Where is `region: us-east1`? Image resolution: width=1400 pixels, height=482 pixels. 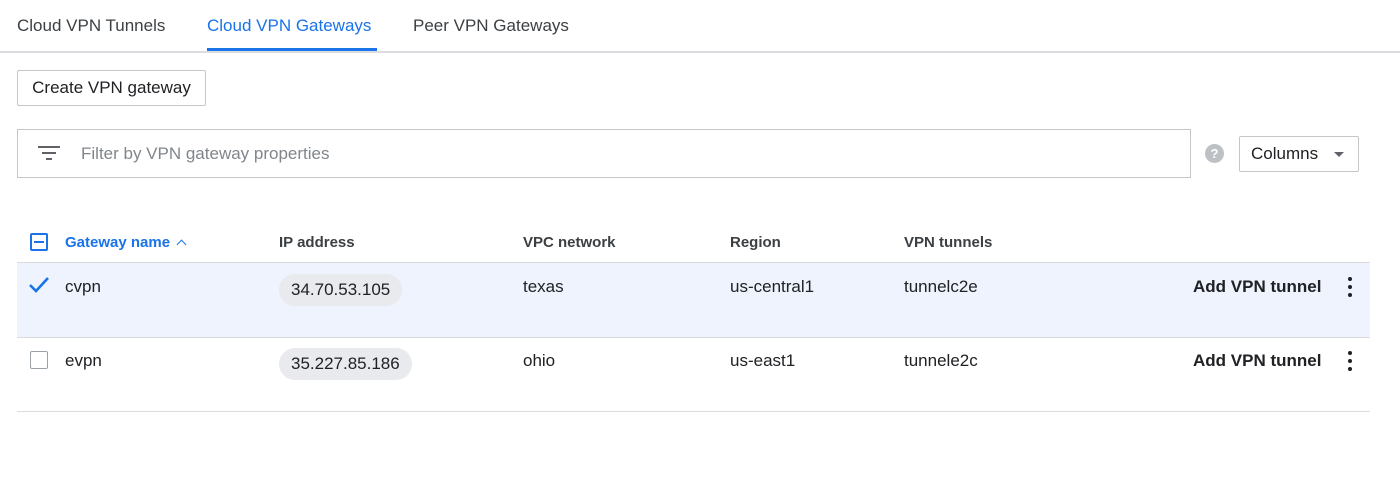
region: us-east1 is located at coordinates (763, 360).